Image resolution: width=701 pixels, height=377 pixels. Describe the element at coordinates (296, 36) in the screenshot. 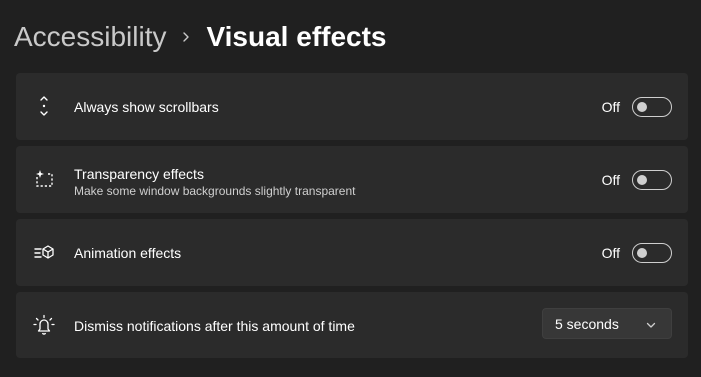

I see `page-title: Visual effects` at that location.